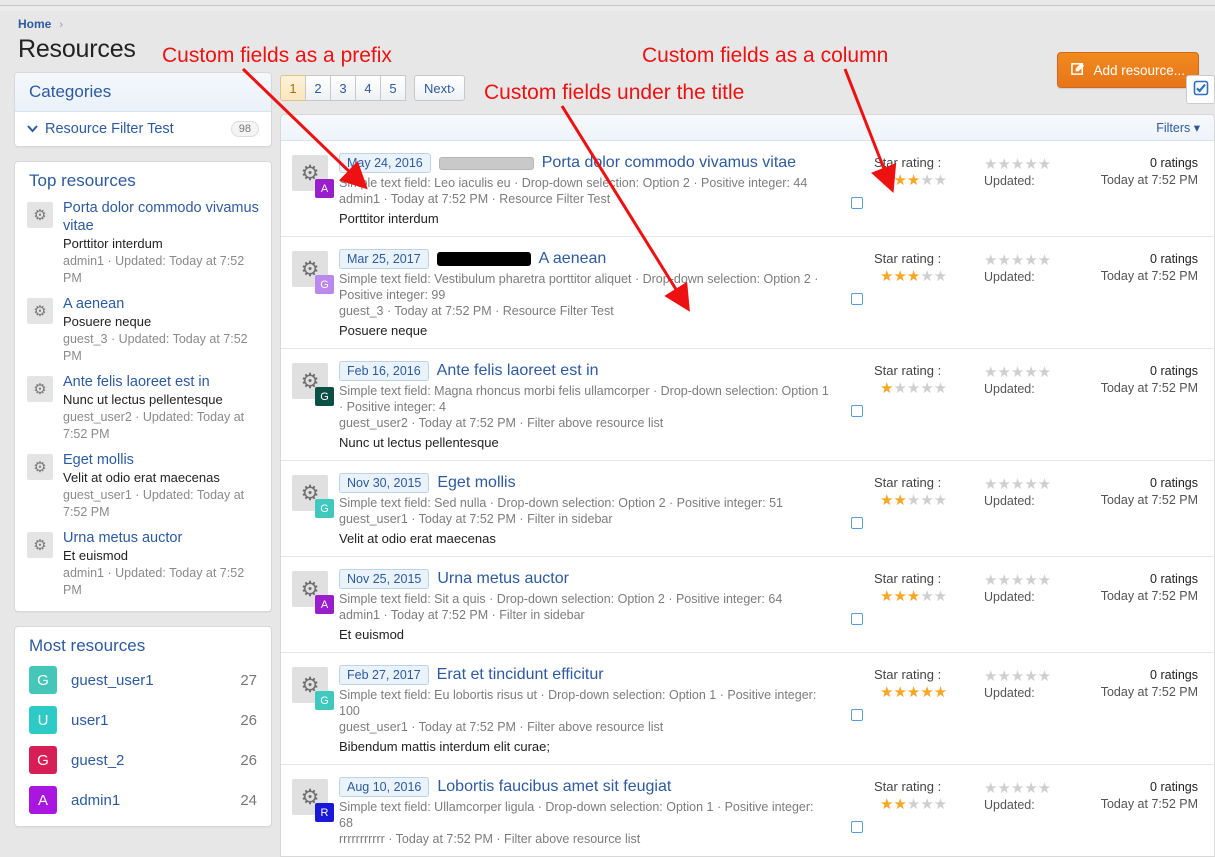  I want to click on arrow-prefix, so click(304, 128).